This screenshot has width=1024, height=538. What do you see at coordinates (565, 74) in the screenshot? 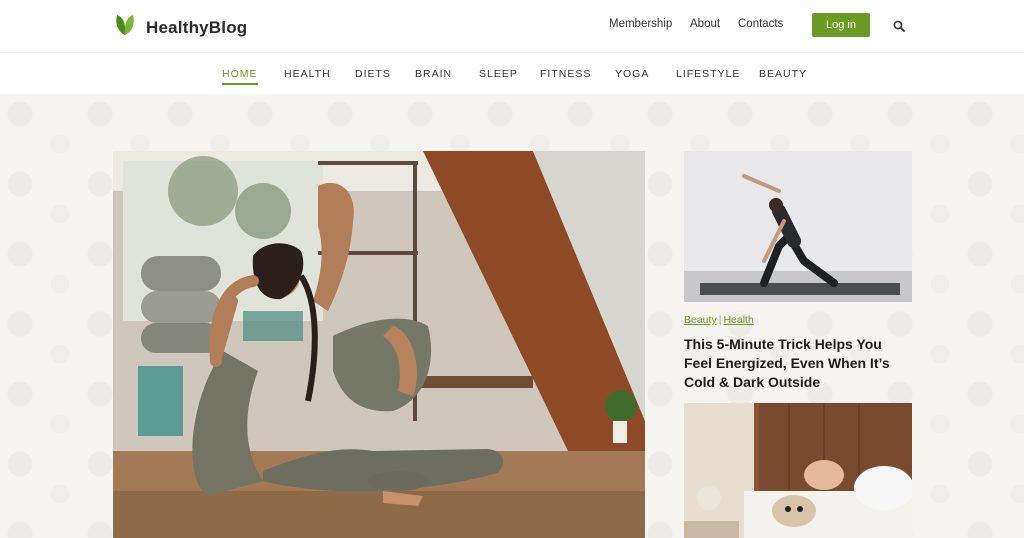
I see `nav-item-fitness: FITNESS` at bounding box center [565, 74].